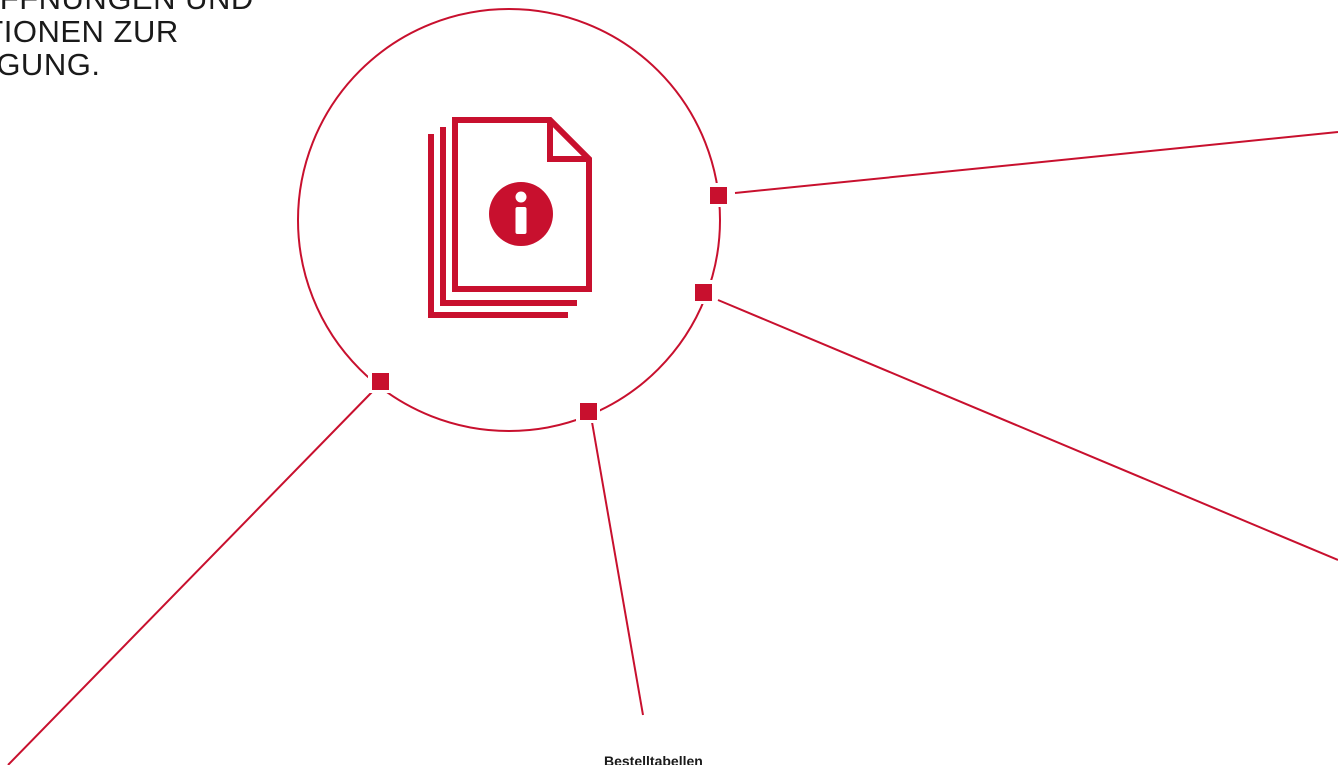  What do you see at coordinates (617, 568) in the screenshot?
I see `connector-line-bottom` at bounding box center [617, 568].